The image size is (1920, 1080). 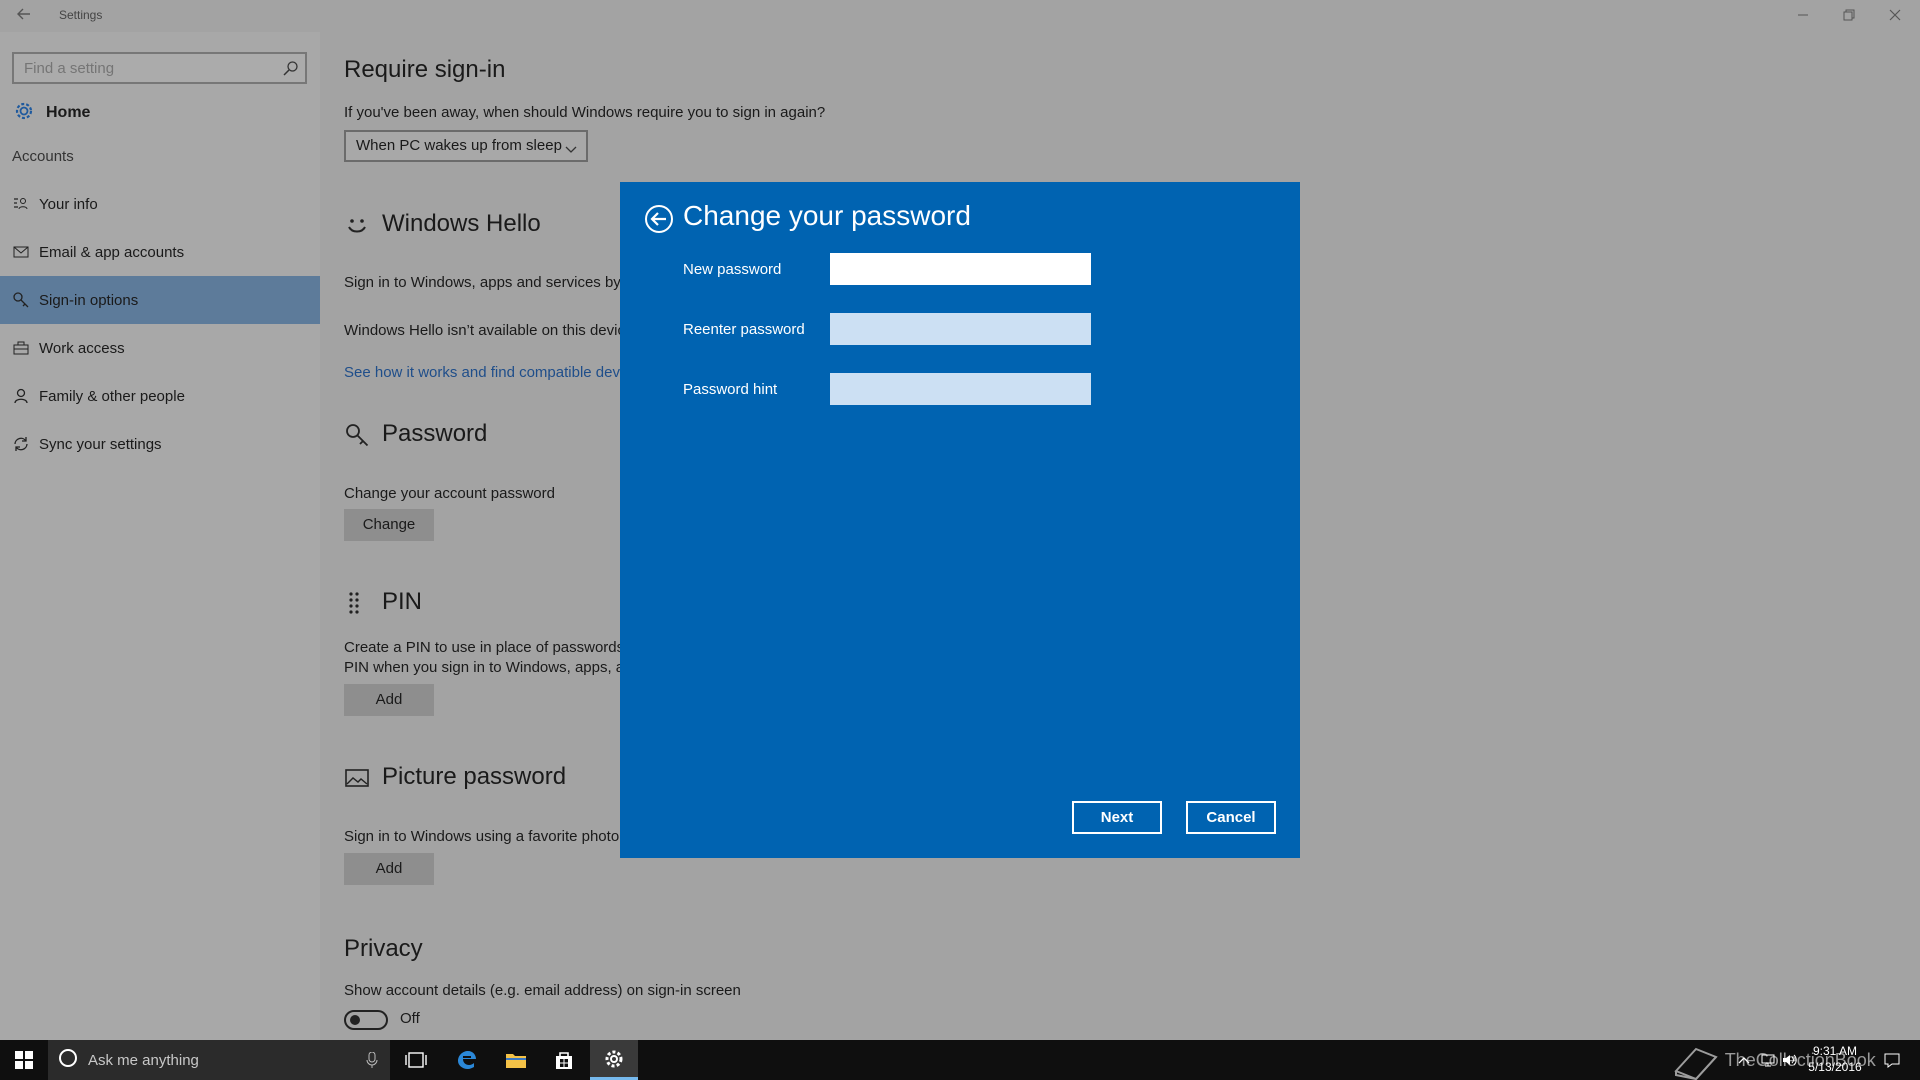 What do you see at coordinates (416, 1060) in the screenshot?
I see `task-view-icon` at bounding box center [416, 1060].